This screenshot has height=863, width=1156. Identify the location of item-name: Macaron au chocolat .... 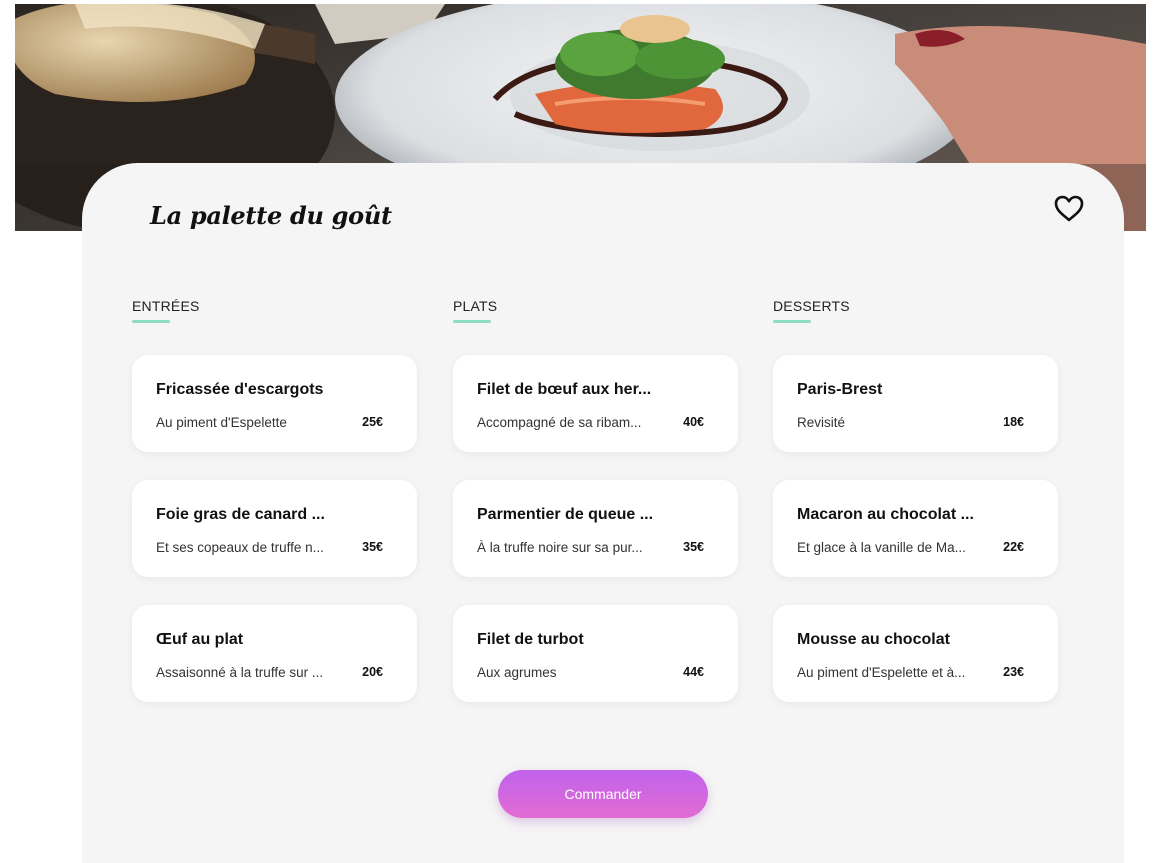
(885, 514).